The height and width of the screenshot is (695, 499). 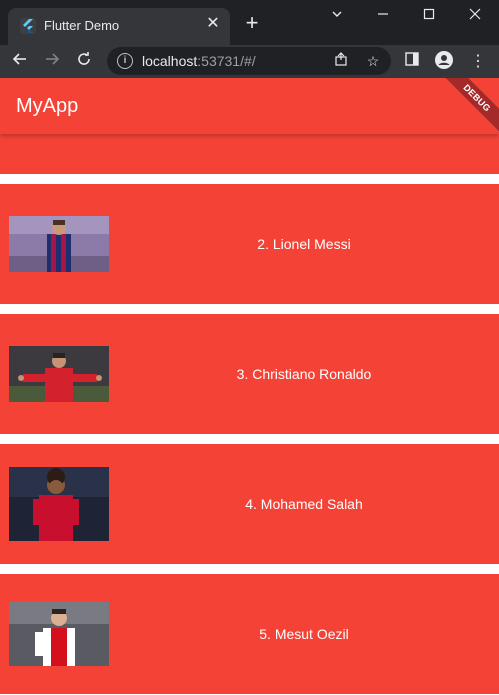 I want to click on address-url: localhost:53731/#/, so click(x=199, y=61).